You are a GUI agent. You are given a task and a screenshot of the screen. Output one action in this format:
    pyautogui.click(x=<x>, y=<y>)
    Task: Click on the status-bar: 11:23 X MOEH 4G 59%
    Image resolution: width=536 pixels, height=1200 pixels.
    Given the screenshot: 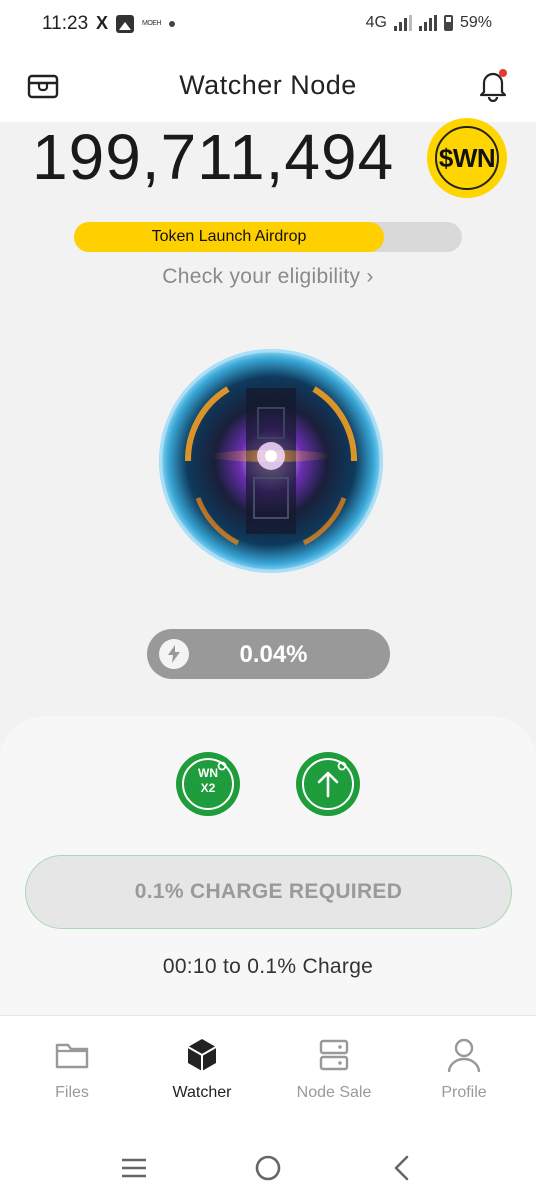 What is the action you would take?
    pyautogui.click(x=268, y=25)
    